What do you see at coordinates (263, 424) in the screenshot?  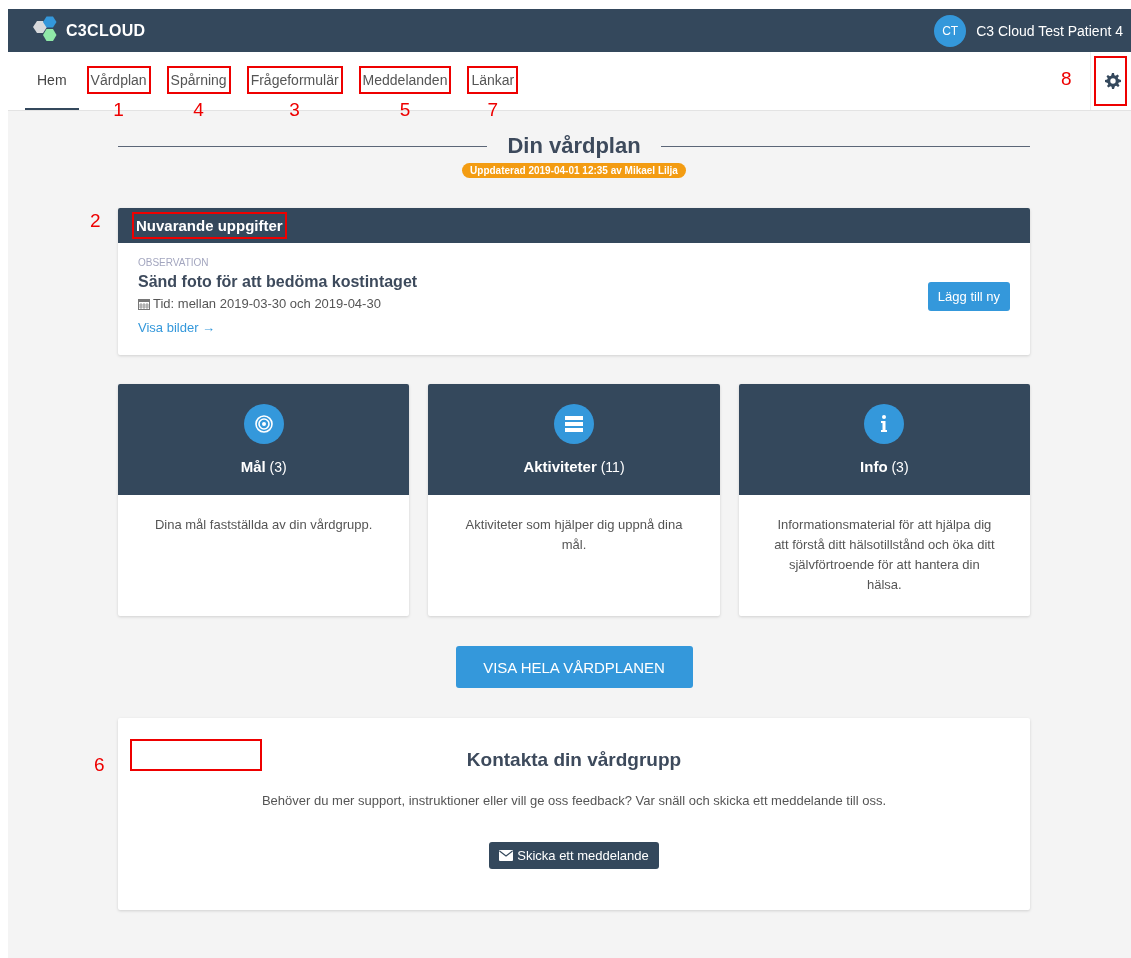 I see `target-icon` at bounding box center [263, 424].